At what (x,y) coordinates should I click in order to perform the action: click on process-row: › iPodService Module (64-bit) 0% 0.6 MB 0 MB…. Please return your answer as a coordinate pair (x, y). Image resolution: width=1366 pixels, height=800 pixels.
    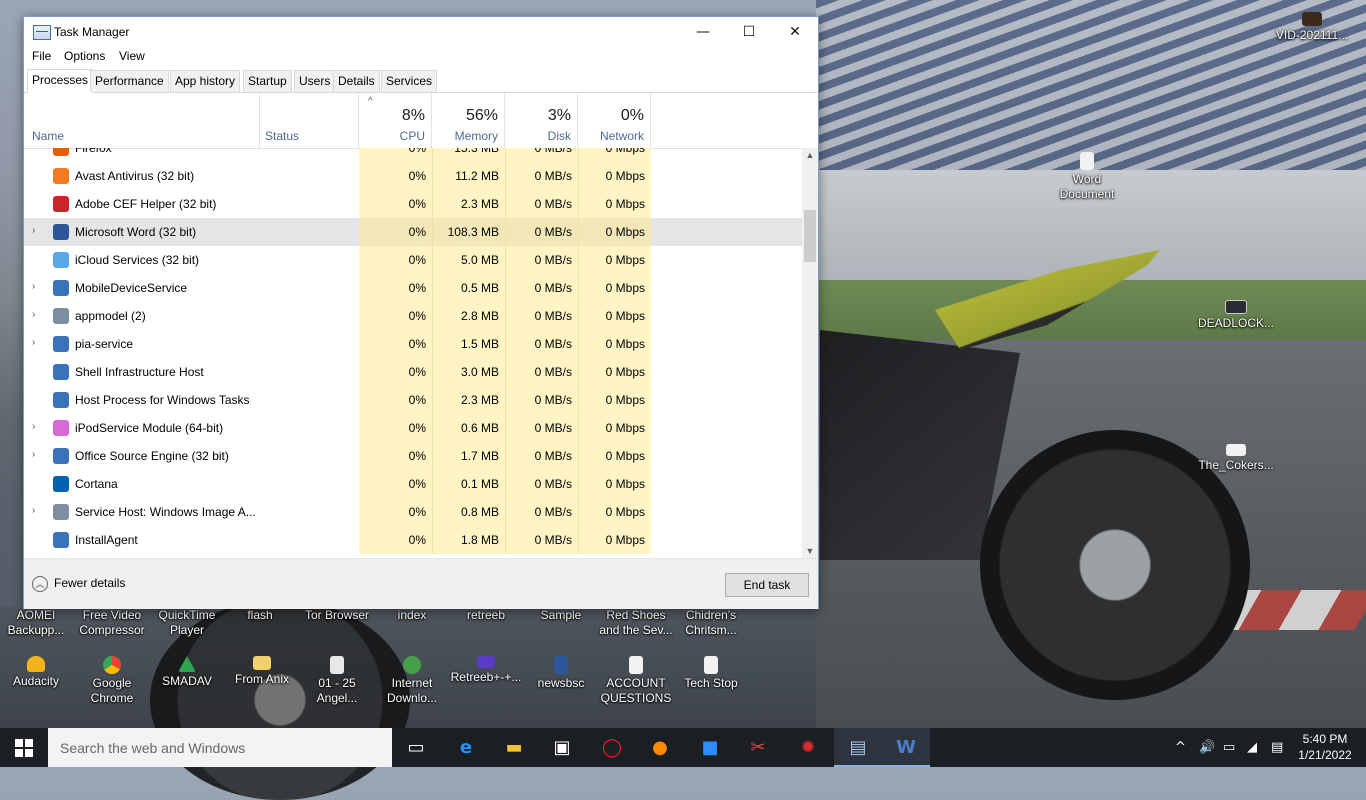
    Looking at the image, I should click on (413, 428).